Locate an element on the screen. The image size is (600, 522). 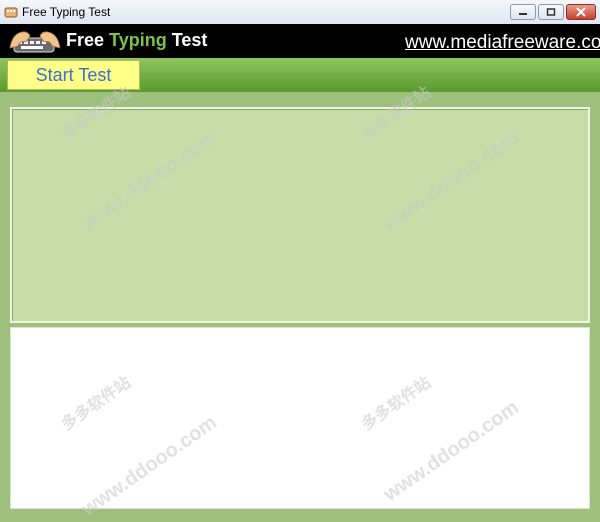
close-icon is located at coordinates (581, 12).